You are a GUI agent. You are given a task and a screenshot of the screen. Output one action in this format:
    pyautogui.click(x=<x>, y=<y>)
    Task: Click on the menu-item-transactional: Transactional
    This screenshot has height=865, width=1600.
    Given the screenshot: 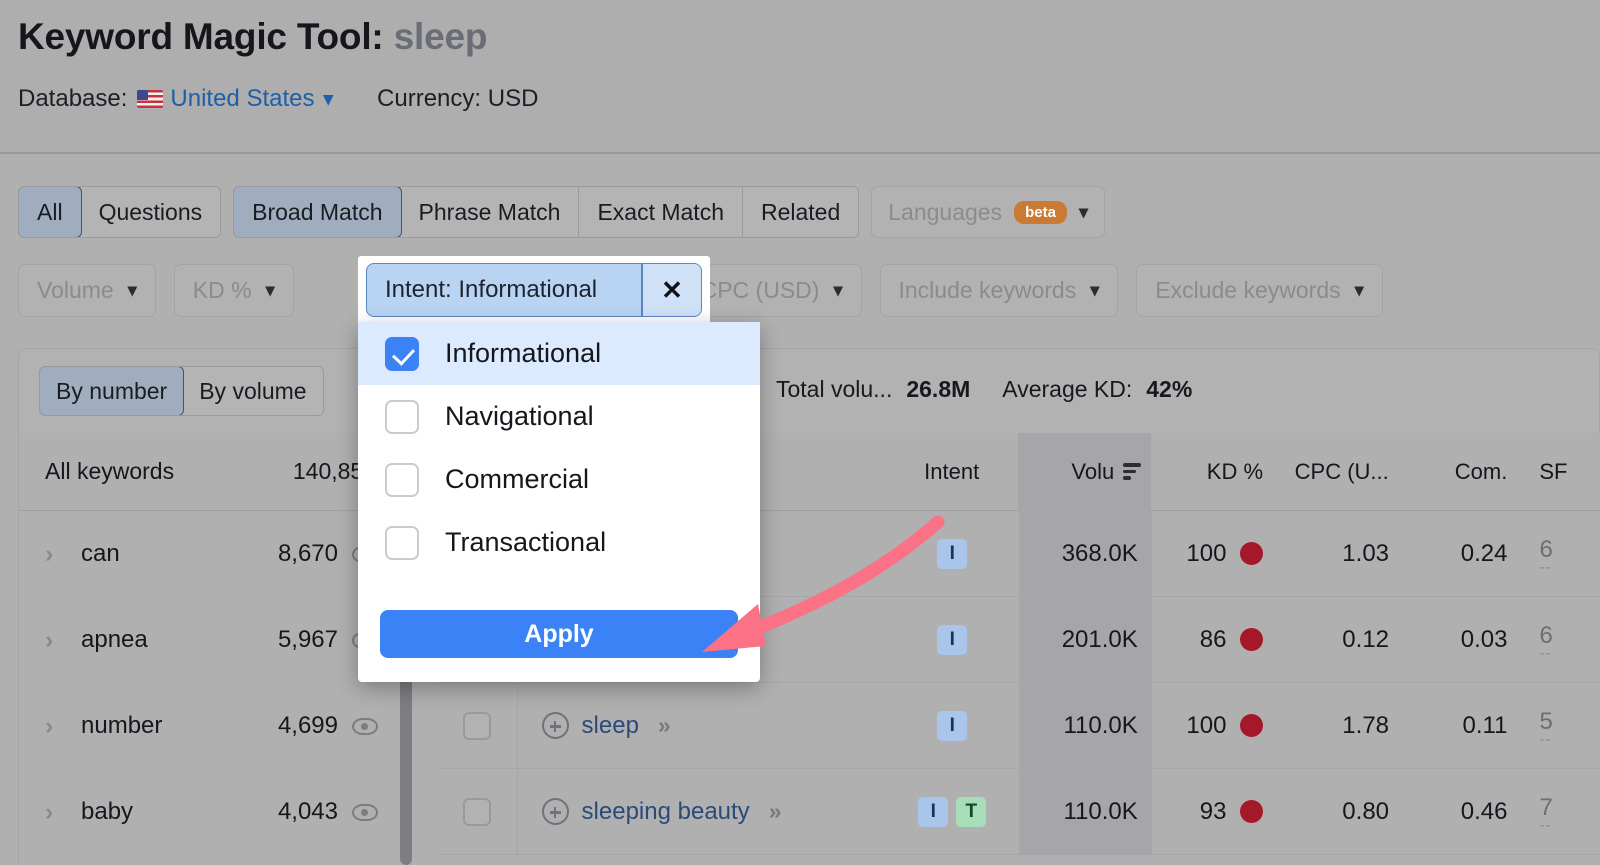 What is the action you would take?
    pyautogui.click(x=559, y=542)
    